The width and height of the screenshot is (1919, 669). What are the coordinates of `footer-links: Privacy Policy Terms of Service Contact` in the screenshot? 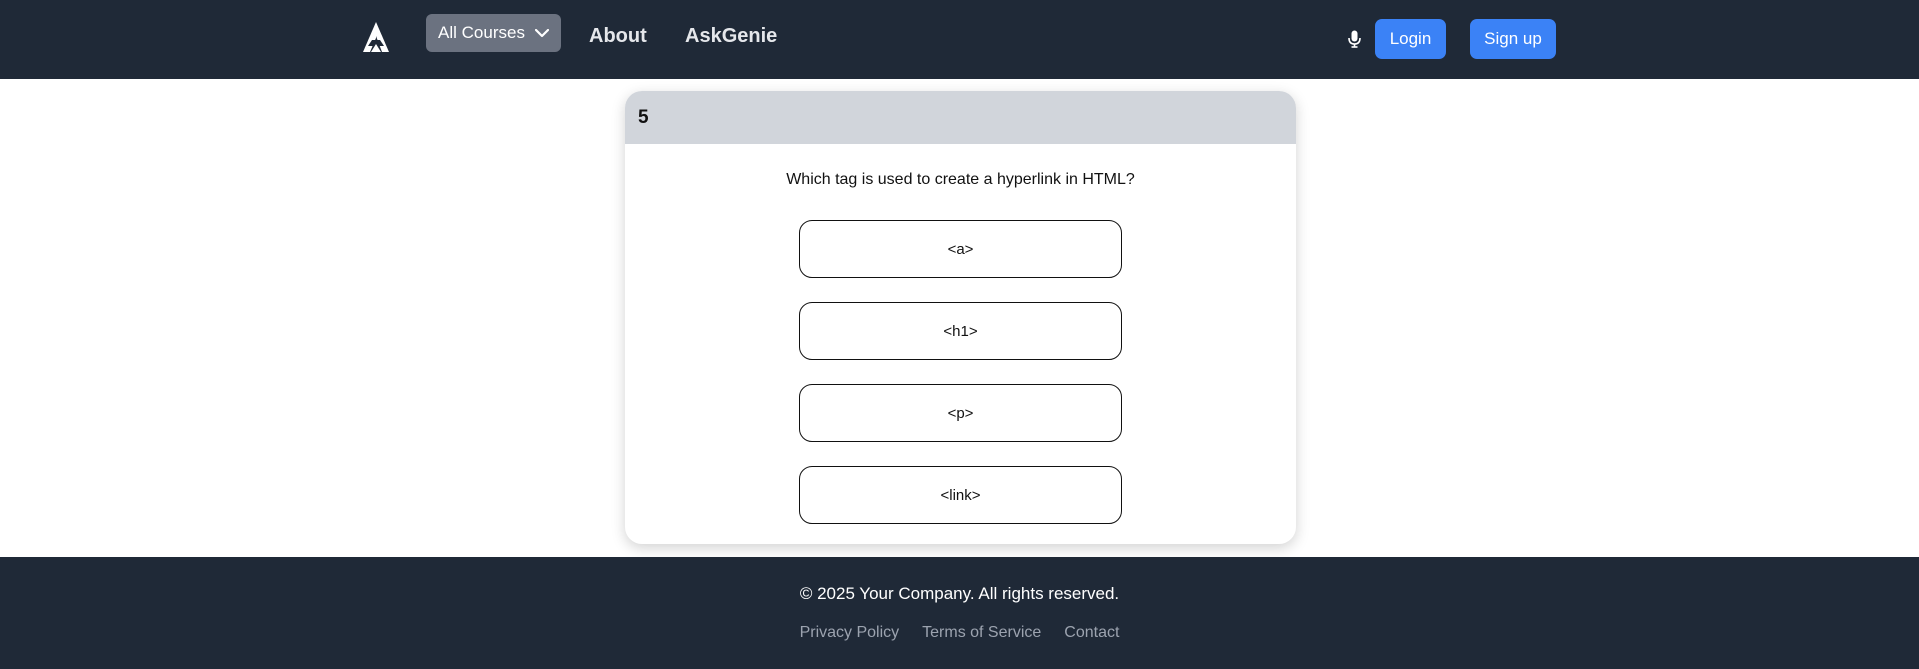 It's located at (959, 633).